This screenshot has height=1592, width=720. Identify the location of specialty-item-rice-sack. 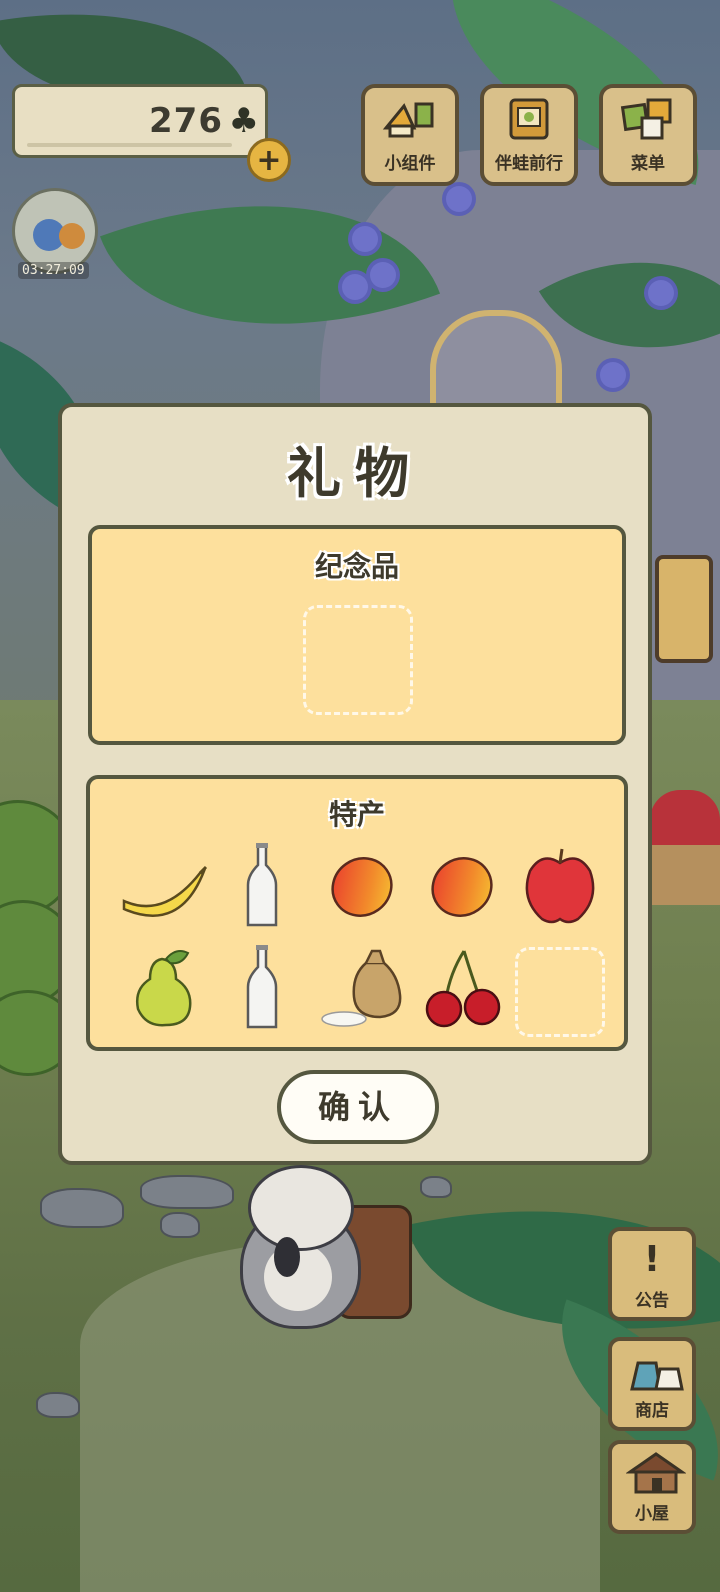
(362, 988).